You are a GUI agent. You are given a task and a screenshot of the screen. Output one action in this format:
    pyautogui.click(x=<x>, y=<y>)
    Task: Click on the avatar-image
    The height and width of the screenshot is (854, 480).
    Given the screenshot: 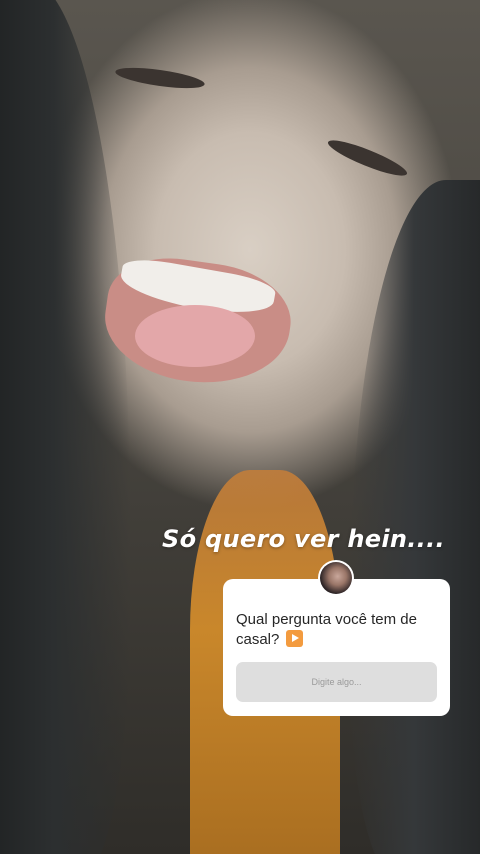 What is the action you would take?
    pyautogui.click(x=336, y=578)
    